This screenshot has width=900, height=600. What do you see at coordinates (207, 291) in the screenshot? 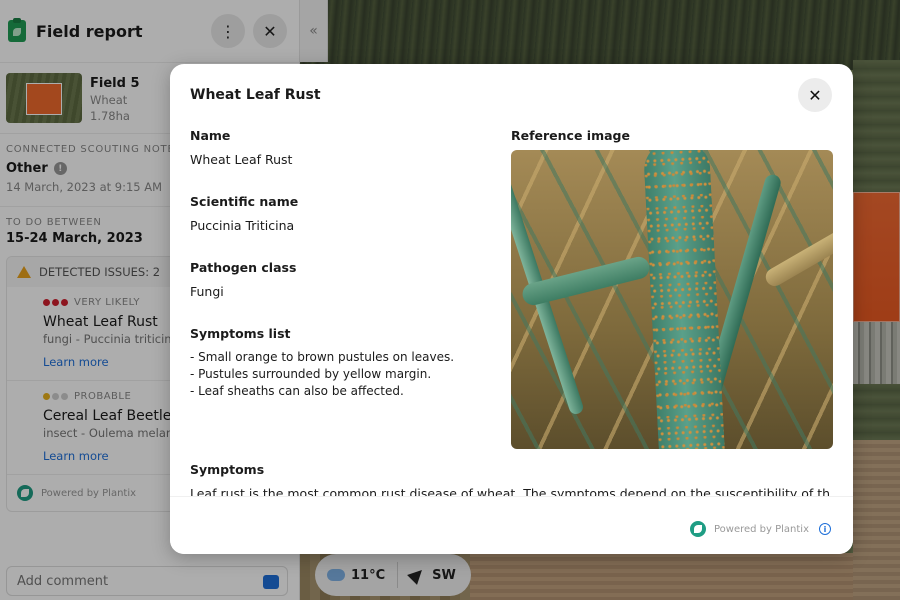
I see `pathogen-class-value: Fungi` at bounding box center [207, 291].